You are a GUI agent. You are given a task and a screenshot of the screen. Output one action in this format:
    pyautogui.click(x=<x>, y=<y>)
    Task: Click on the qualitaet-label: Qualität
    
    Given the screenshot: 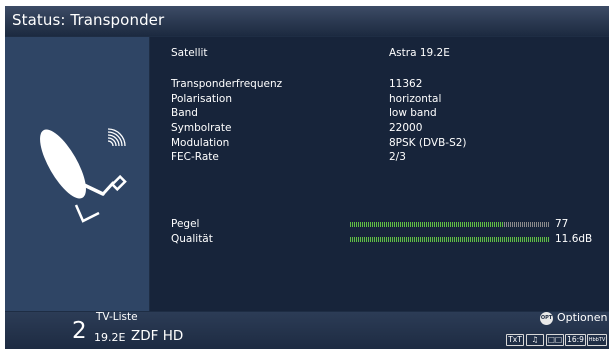 What is the action you would take?
    pyautogui.click(x=192, y=239)
    